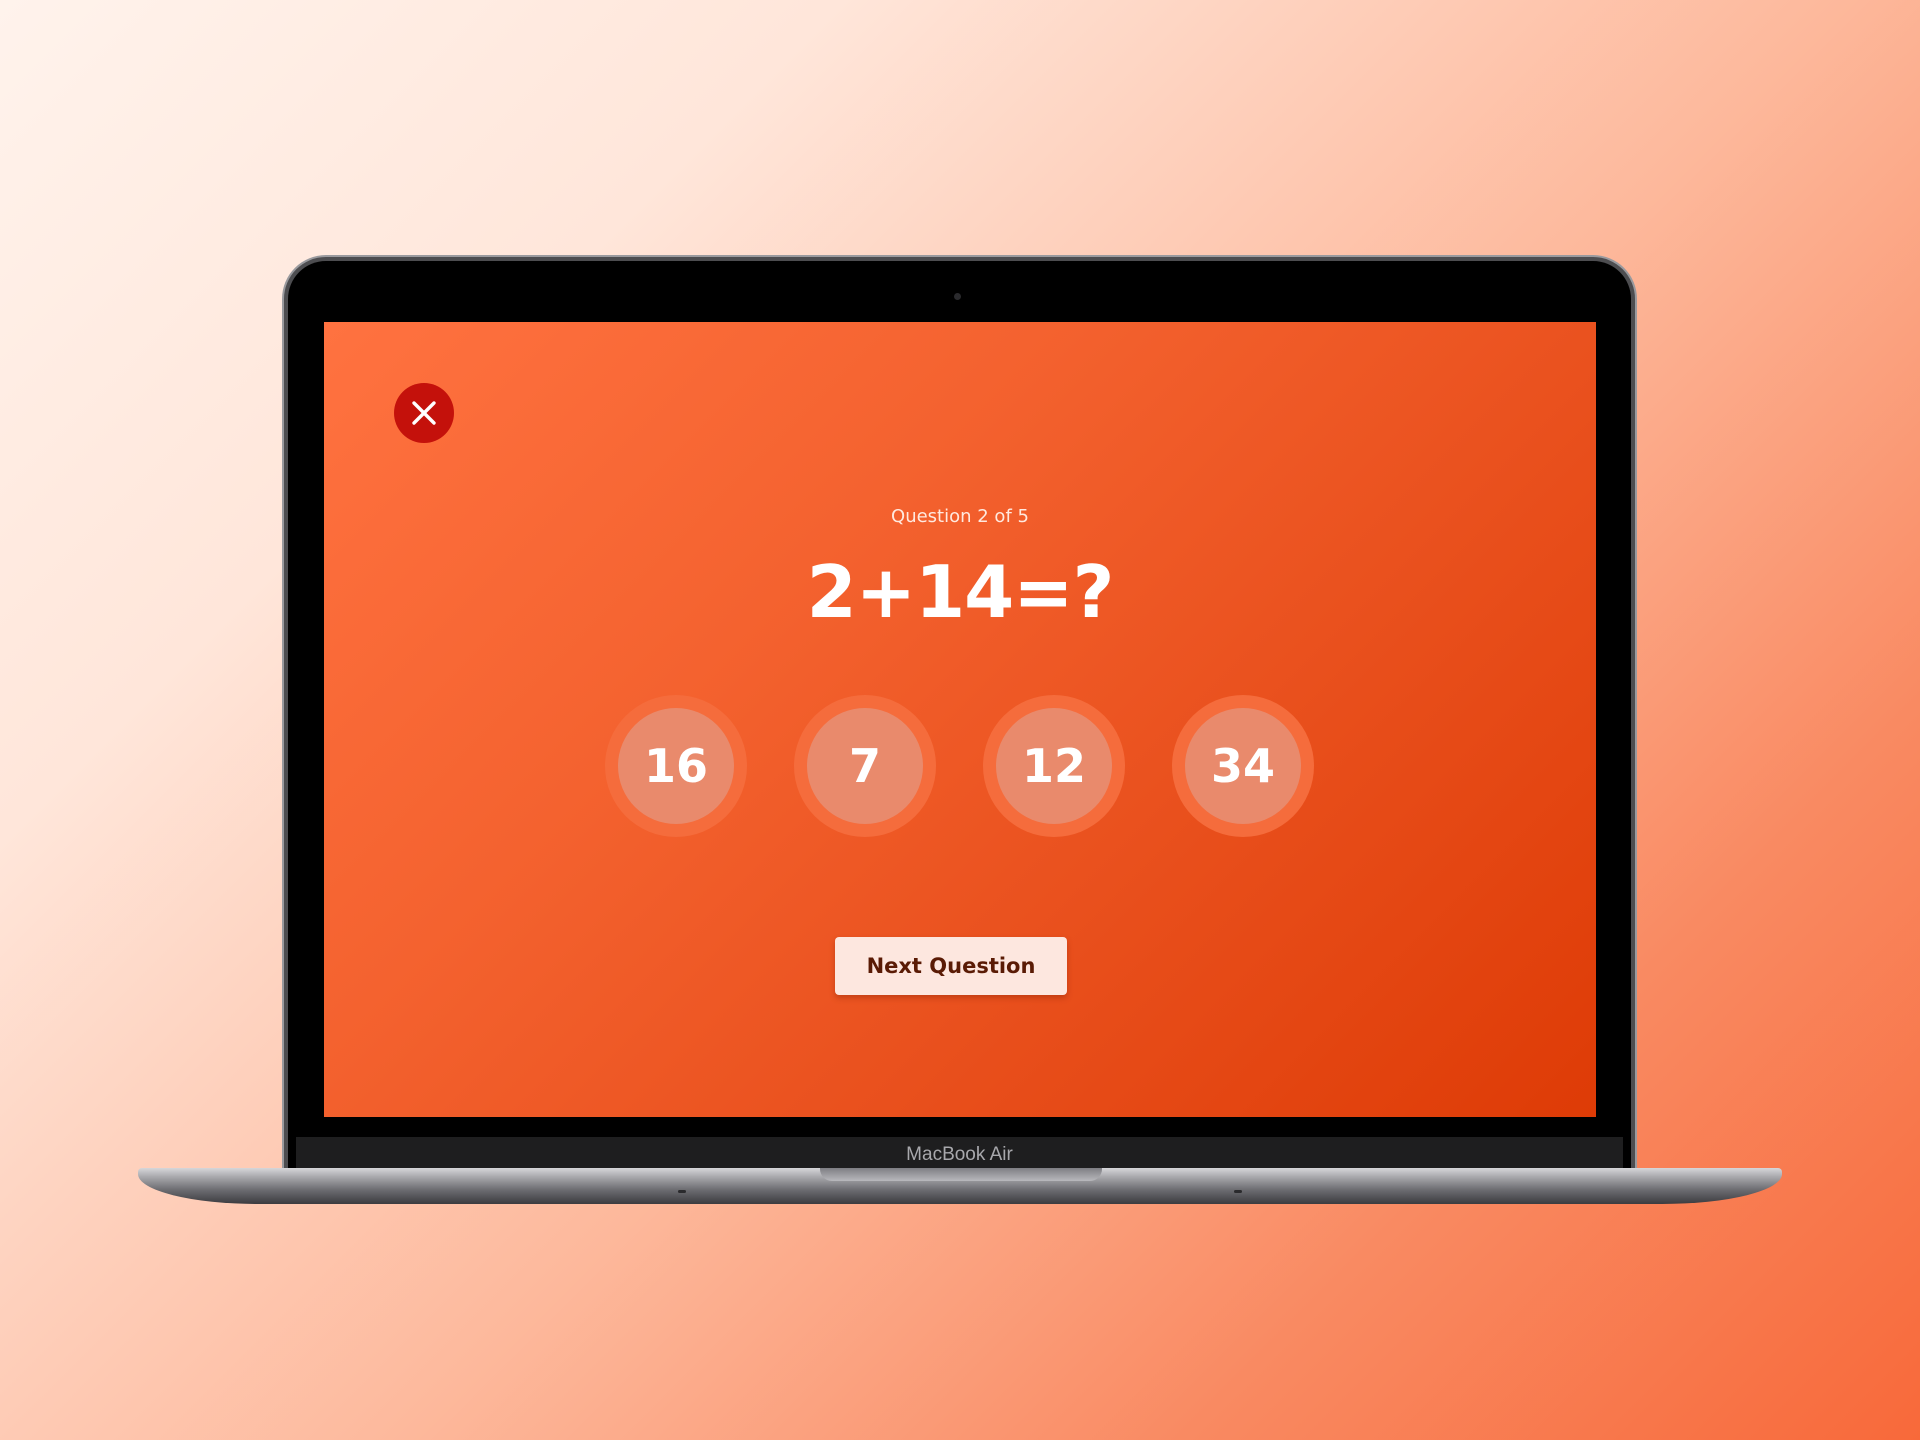 This screenshot has height=1440, width=1920. I want to click on answer-label: 16, so click(676, 766).